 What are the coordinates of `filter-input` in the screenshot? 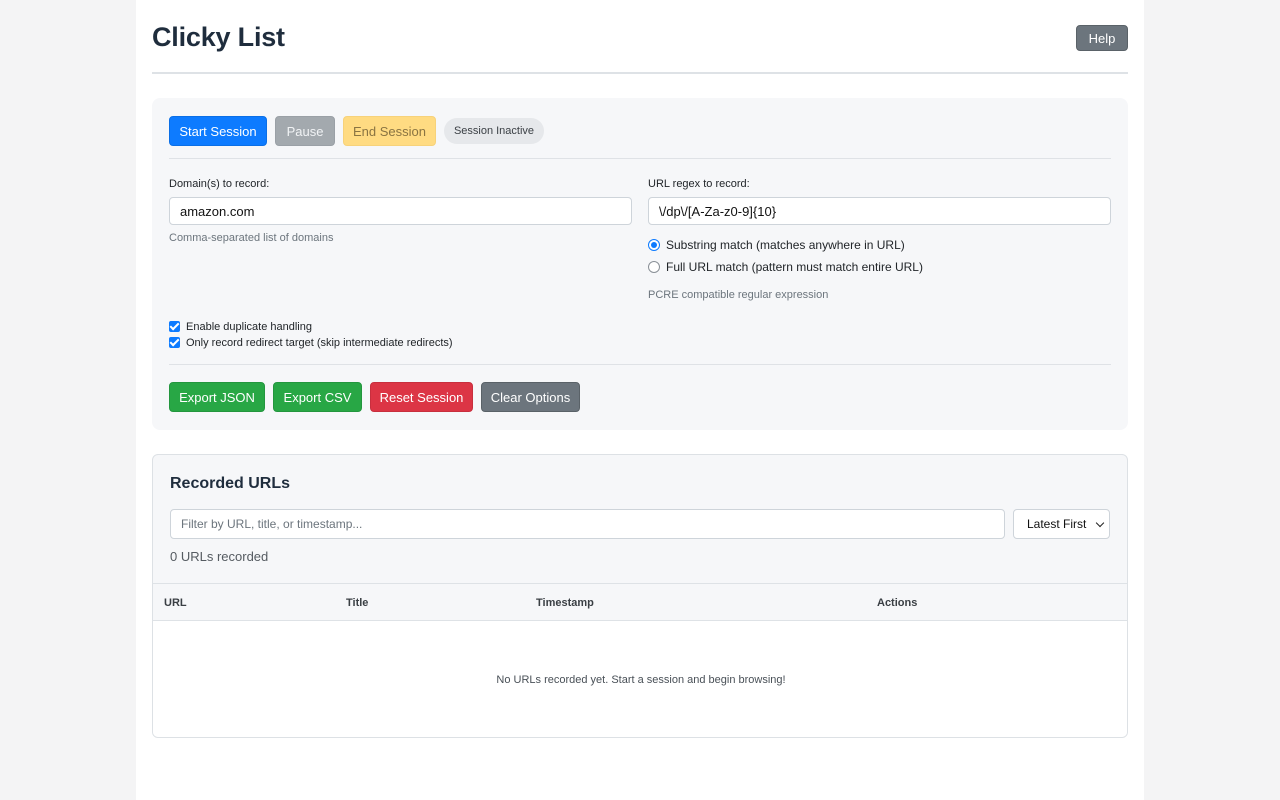 It's located at (587, 524).